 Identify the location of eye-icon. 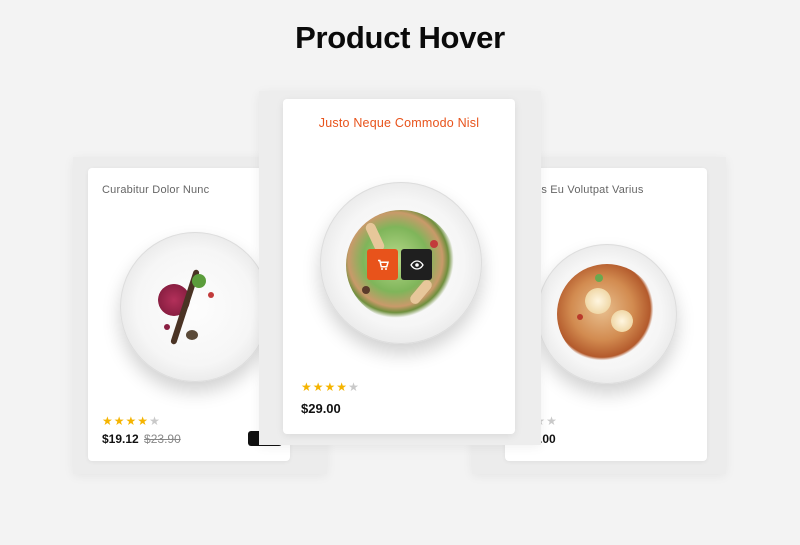
(416, 264).